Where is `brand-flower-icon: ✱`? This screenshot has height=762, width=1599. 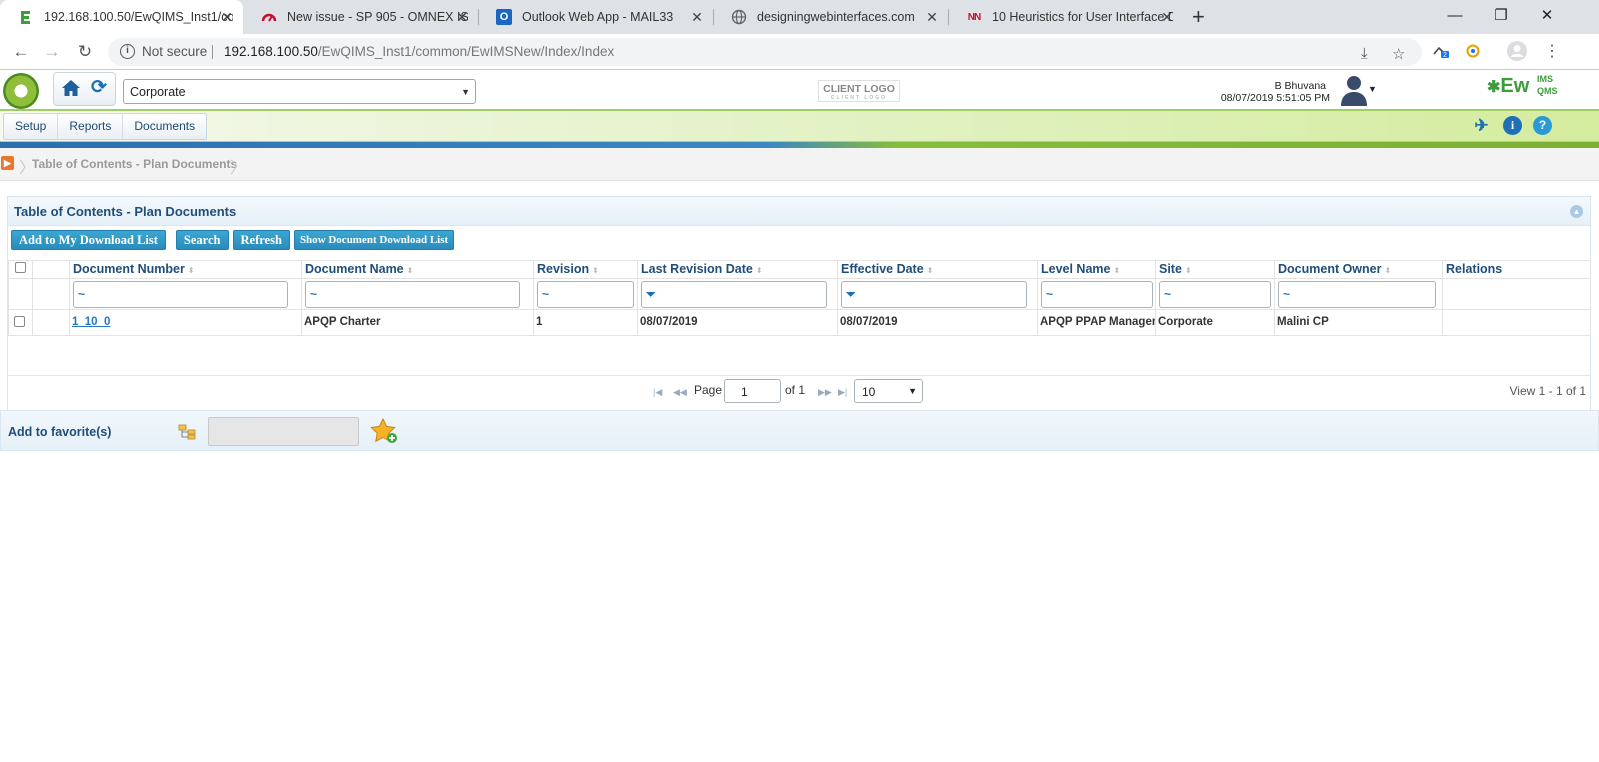
brand-flower-icon: ✱ is located at coordinates (1494, 87).